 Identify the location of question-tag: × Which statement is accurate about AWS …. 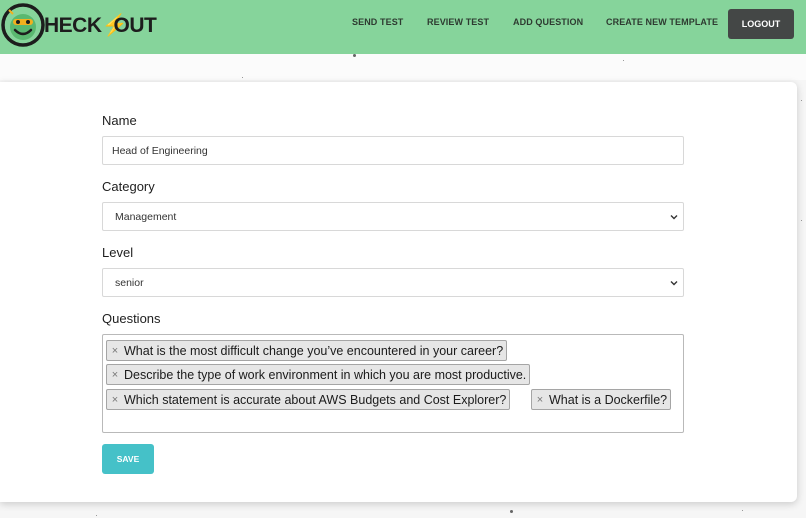
(308, 399).